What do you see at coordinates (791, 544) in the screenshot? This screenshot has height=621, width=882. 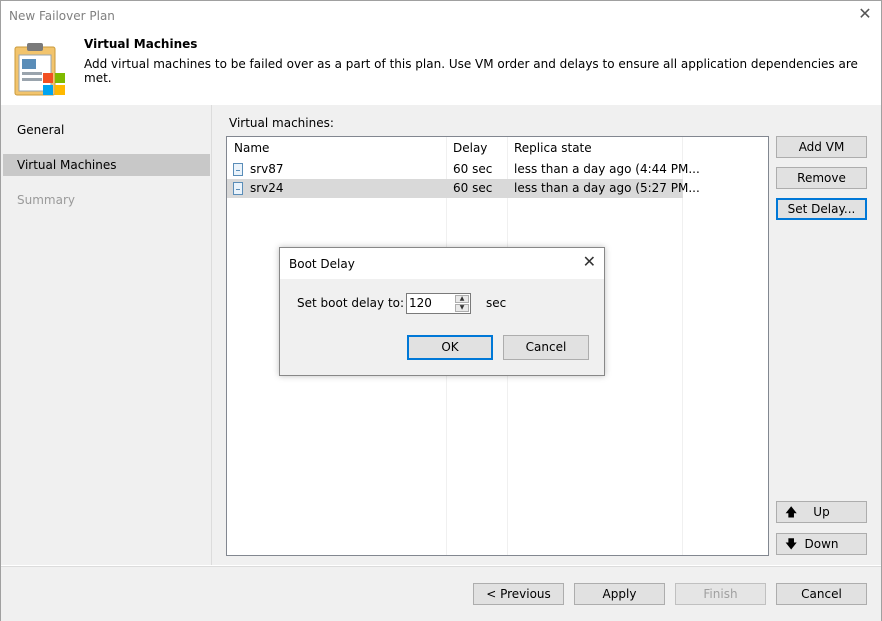 I see `arrow-down-icon: 🡇` at bounding box center [791, 544].